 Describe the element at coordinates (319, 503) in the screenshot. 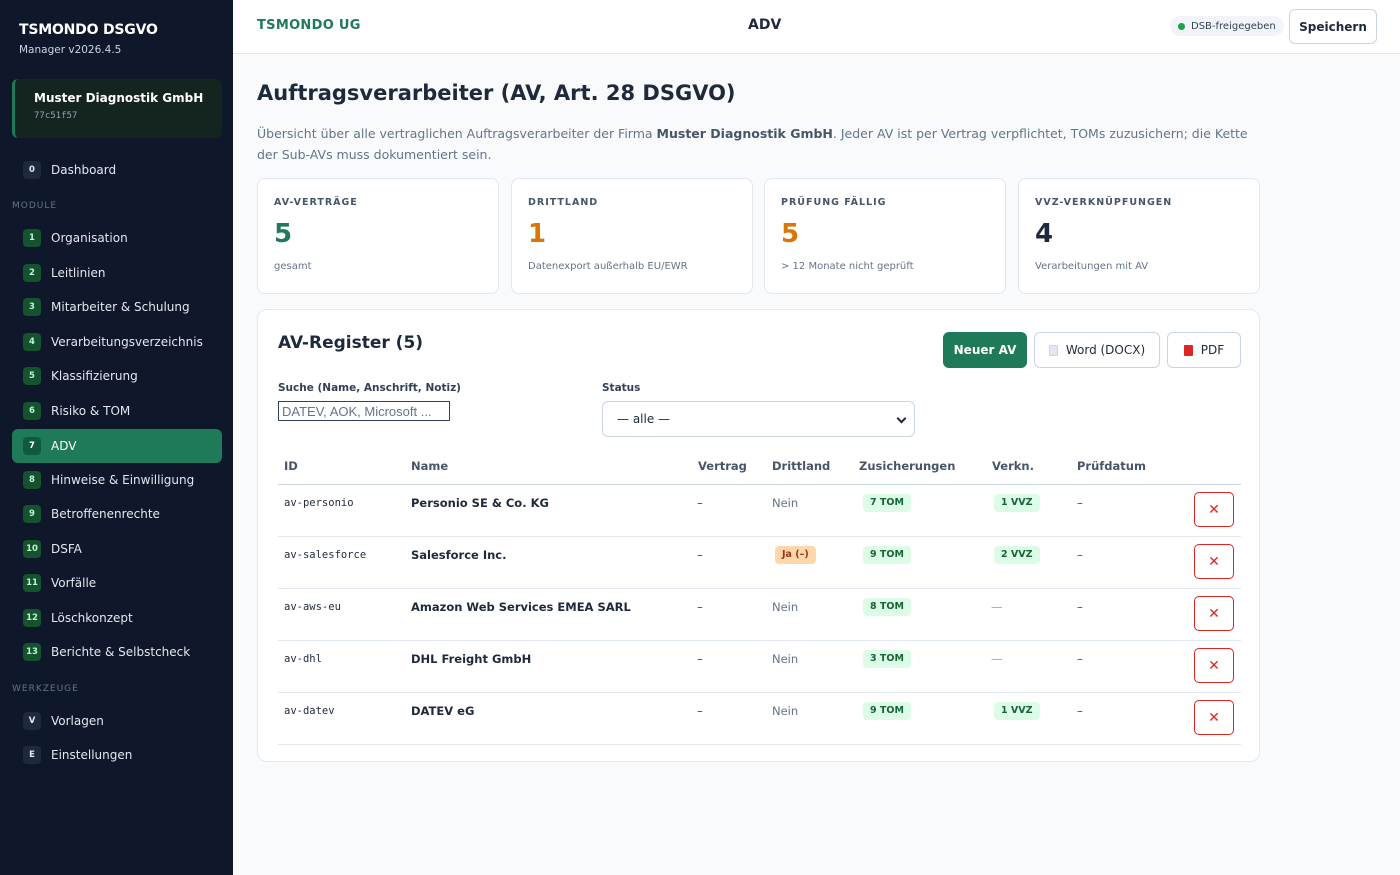

I see `av-id: av-personio` at that location.